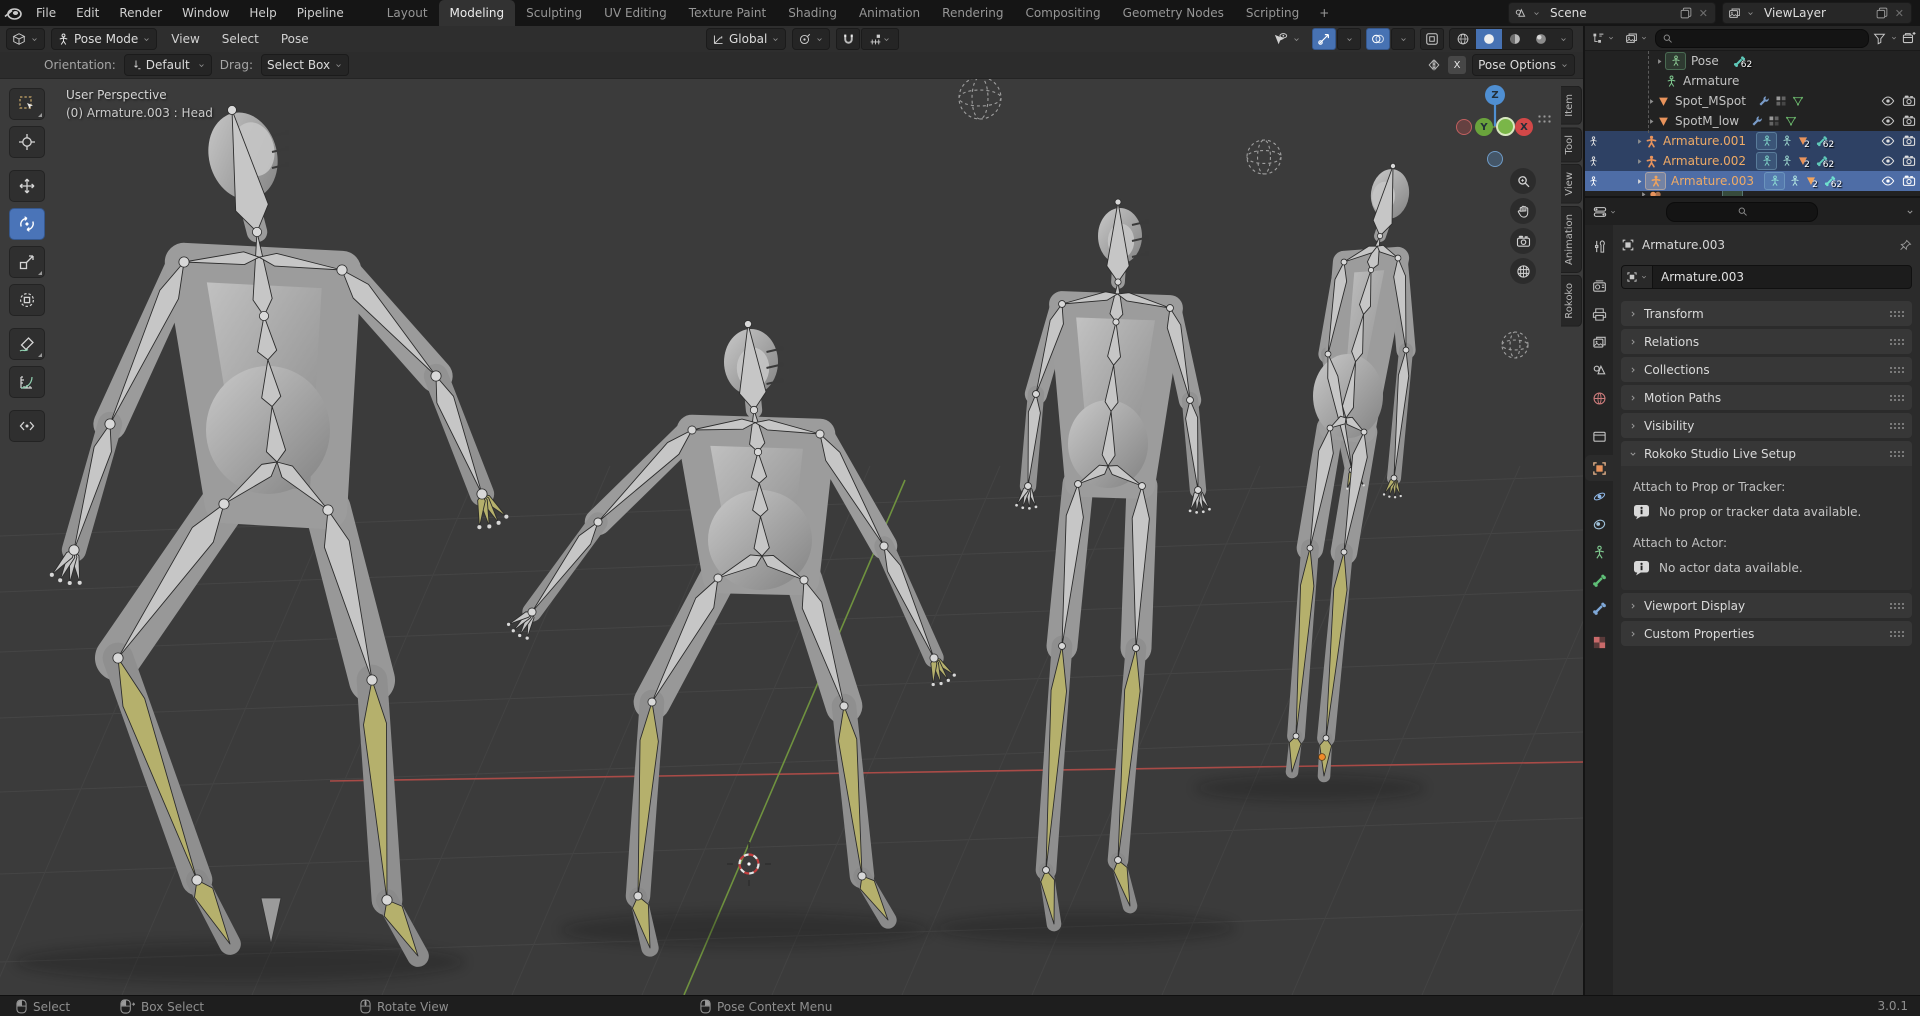 This screenshot has height=1016, width=1920. What do you see at coordinates (1599, 552) in the screenshot?
I see `ptab-armature-data` at bounding box center [1599, 552].